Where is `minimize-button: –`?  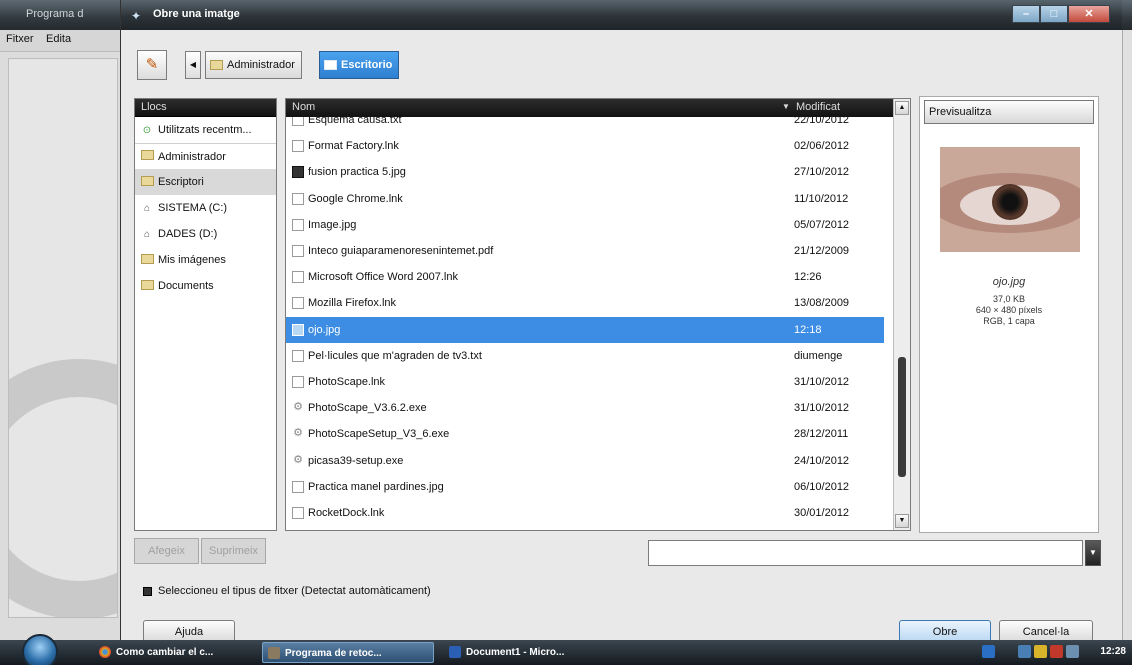 minimize-button: – is located at coordinates (1026, 14).